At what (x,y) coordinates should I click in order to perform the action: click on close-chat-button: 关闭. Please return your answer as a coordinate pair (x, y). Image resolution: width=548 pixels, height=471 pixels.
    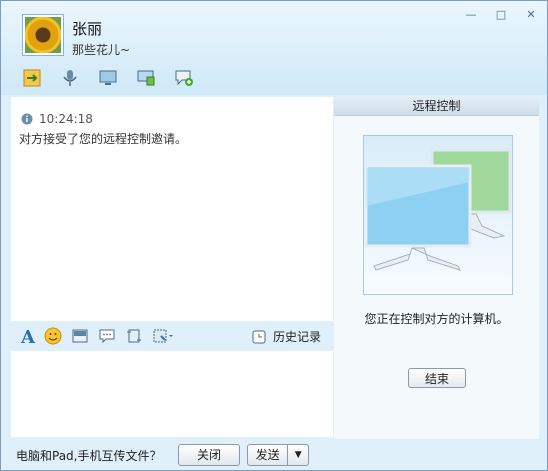
    Looking at the image, I should click on (209, 455).